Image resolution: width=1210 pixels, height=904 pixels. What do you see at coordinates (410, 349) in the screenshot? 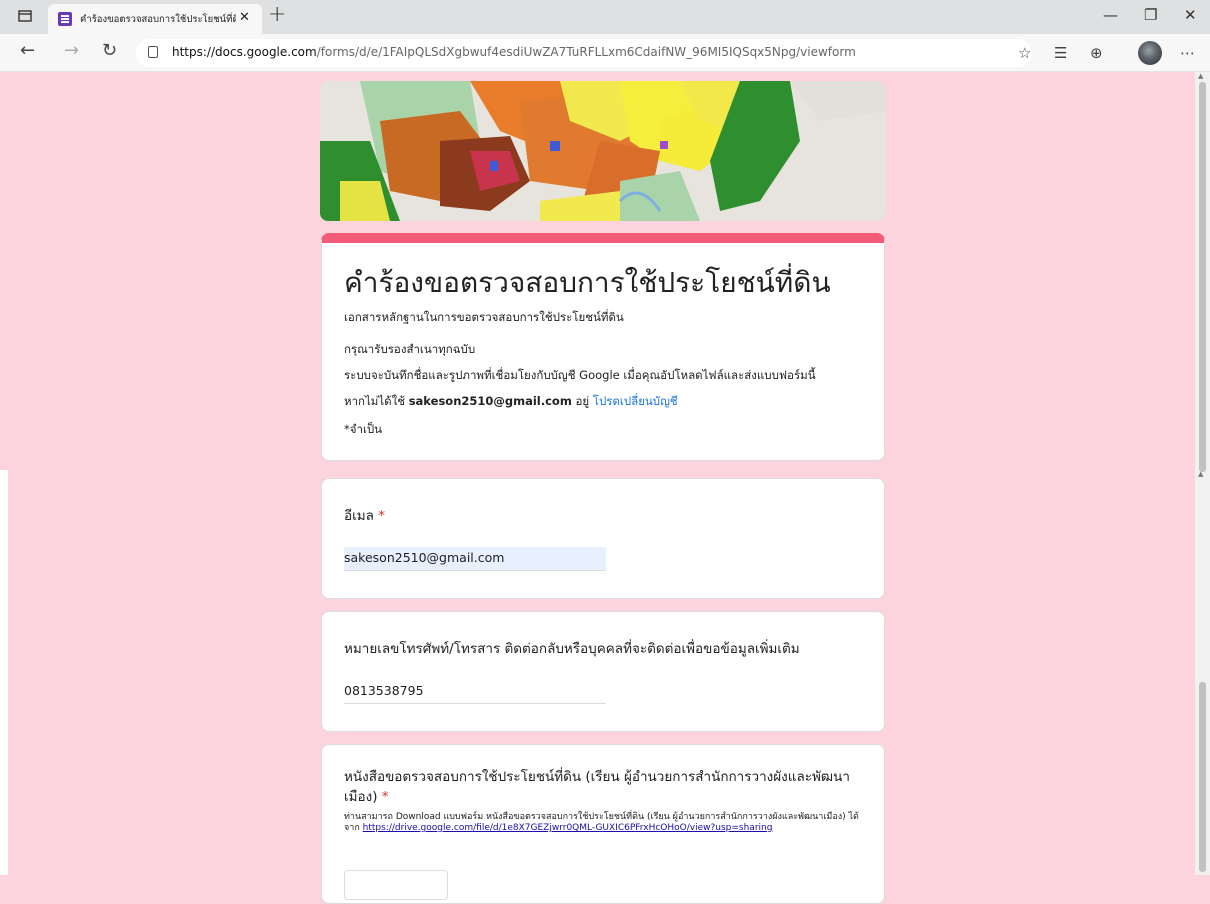
I see `form-notice: กรุณารับรองสำเนาทุกฉบับ` at bounding box center [410, 349].